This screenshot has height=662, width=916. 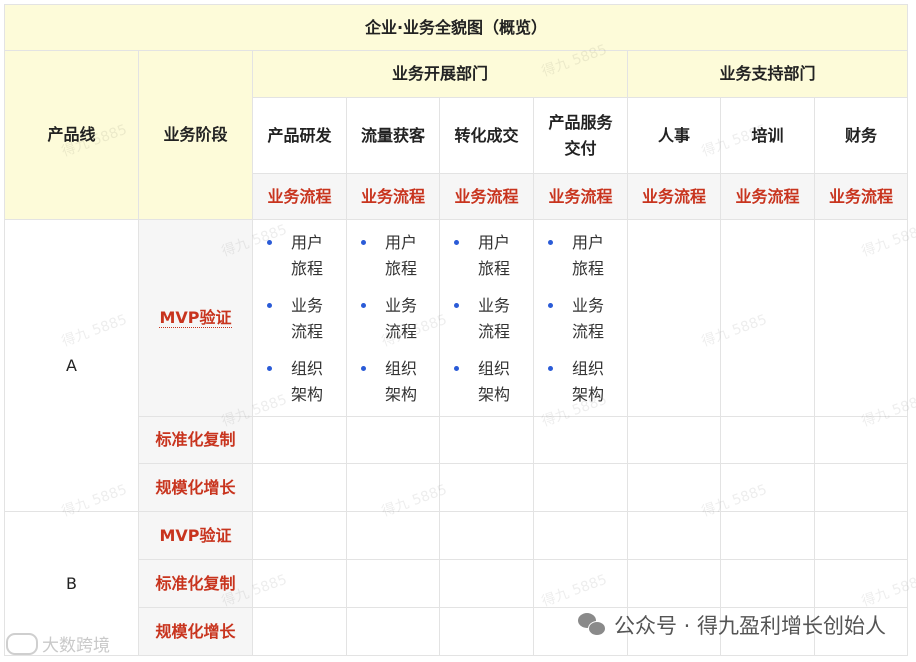 I want to click on dept-service-delivery: 产品服务交付, so click(x=580, y=135).